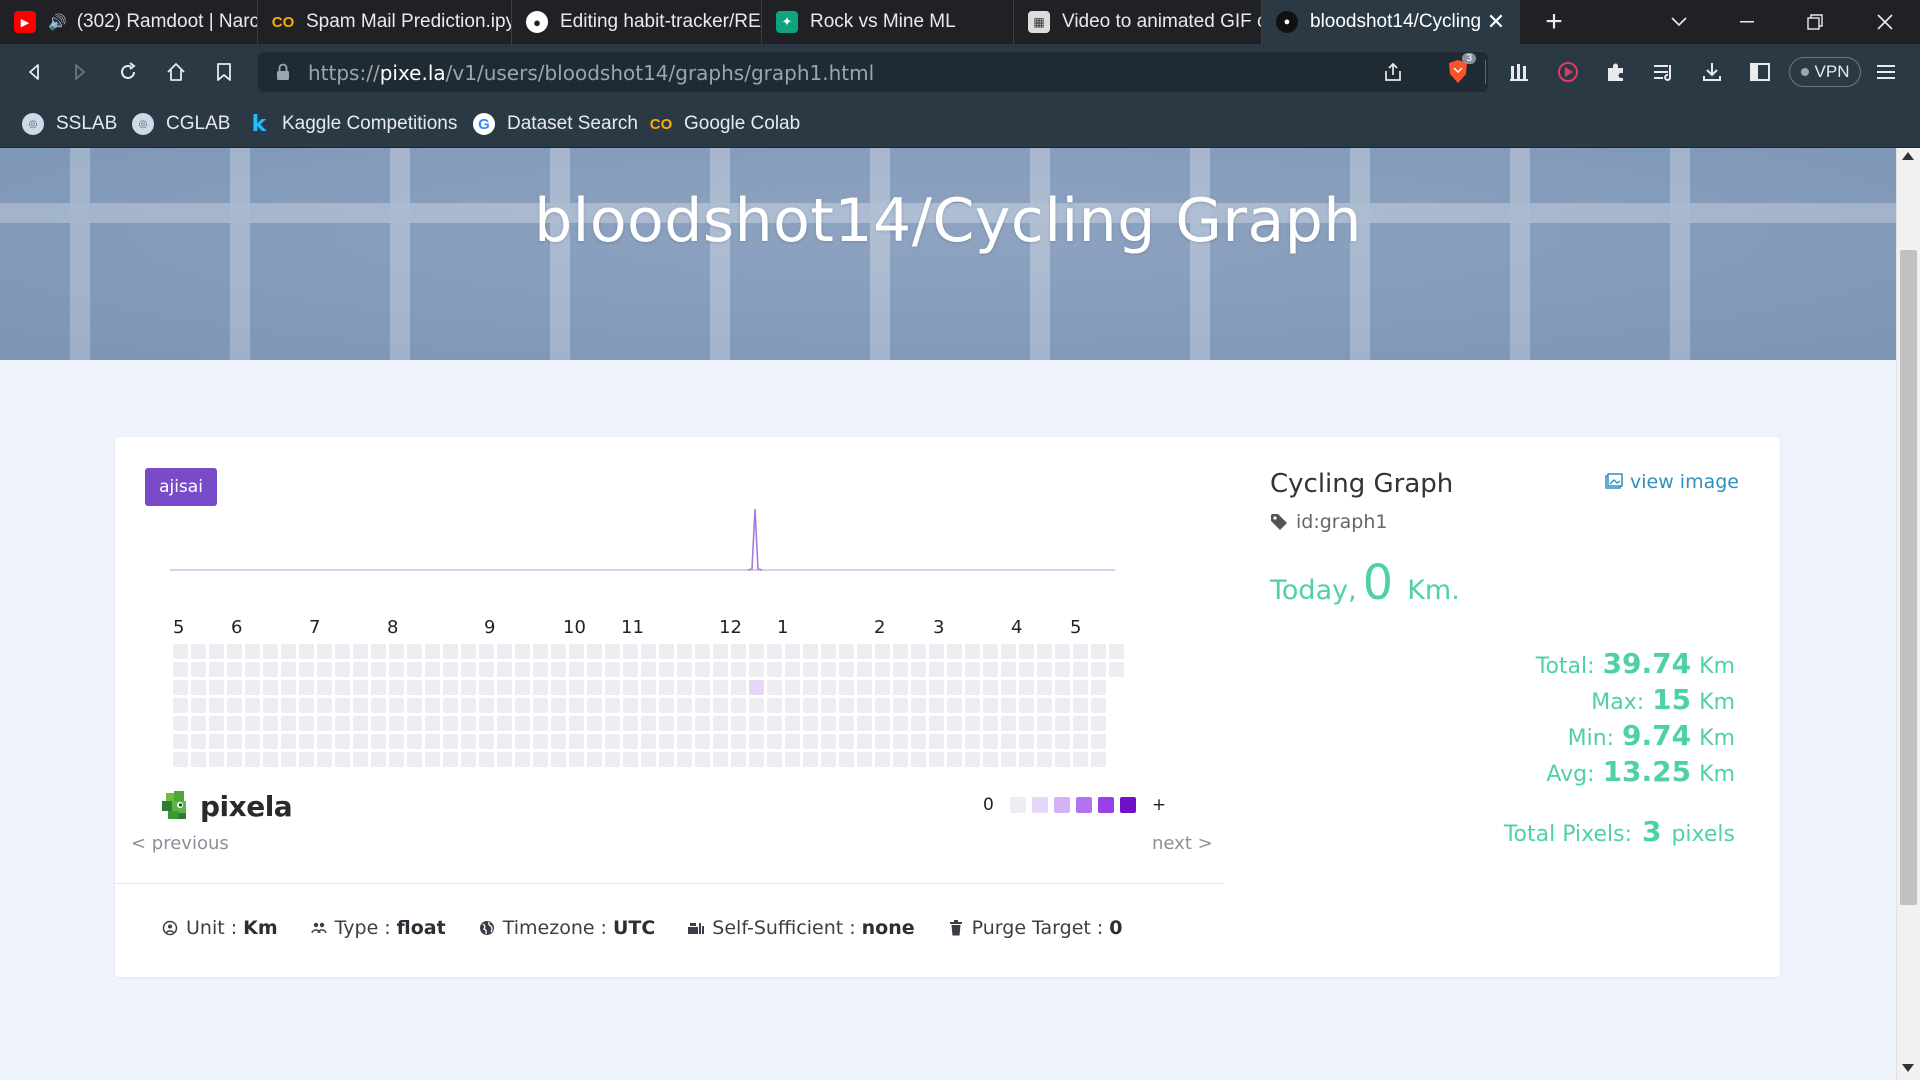 This screenshot has height=1080, width=1920. Describe the element at coordinates (1908, 156) in the screenshot. I see `scroll-up-arrow-icon` at that location.